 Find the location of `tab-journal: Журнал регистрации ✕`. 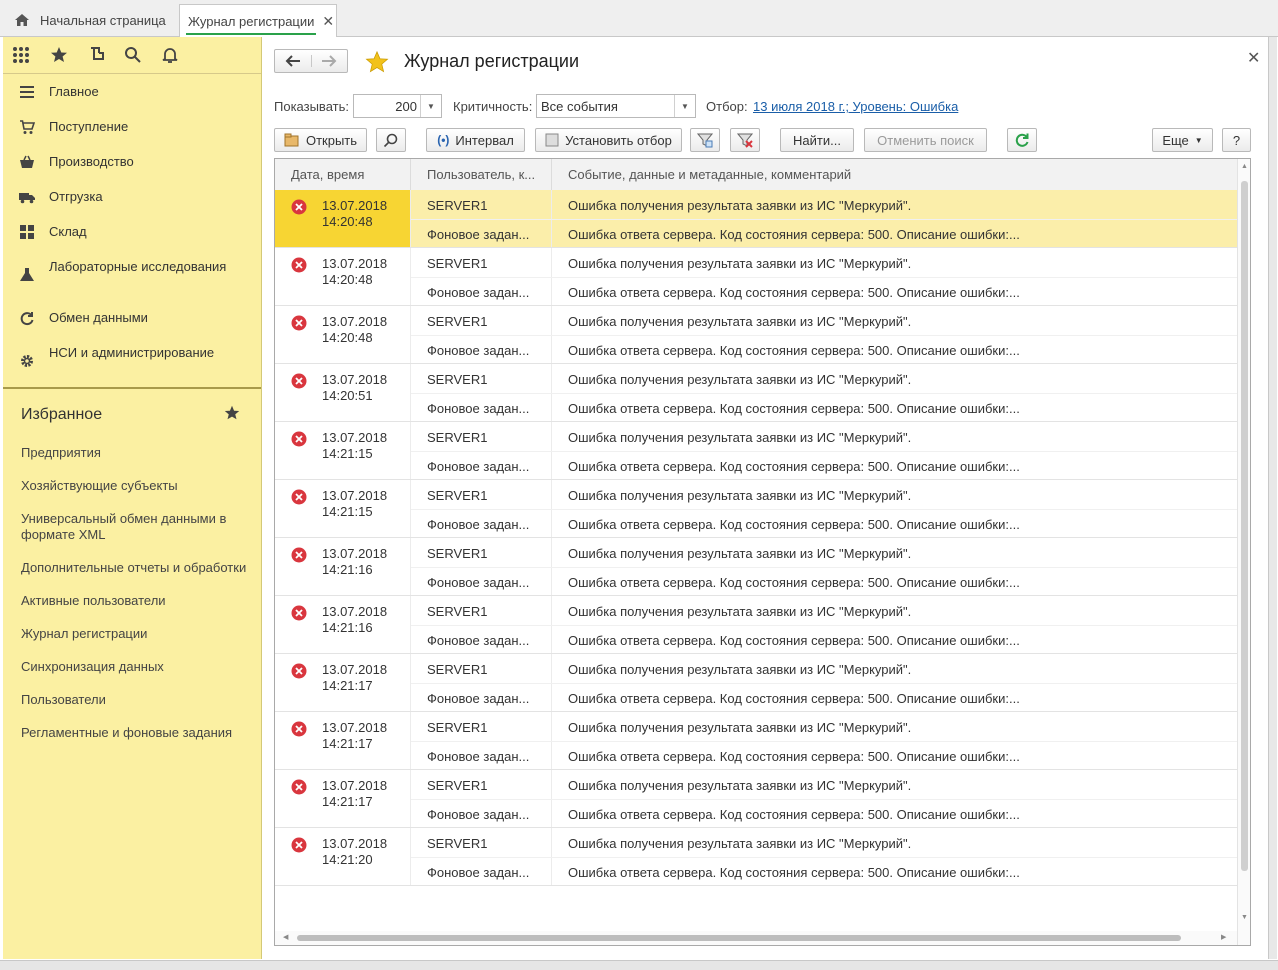

tab-journal: Журнал регистрации ✕ is located at coordinates (258, 20).